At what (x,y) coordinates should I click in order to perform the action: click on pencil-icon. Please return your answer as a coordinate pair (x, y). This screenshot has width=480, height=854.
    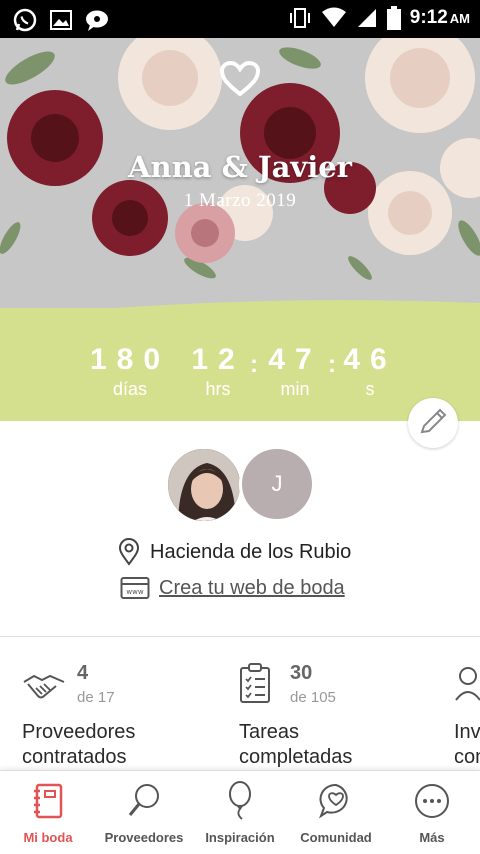
    Looking at the image, I should click on (433, 421).